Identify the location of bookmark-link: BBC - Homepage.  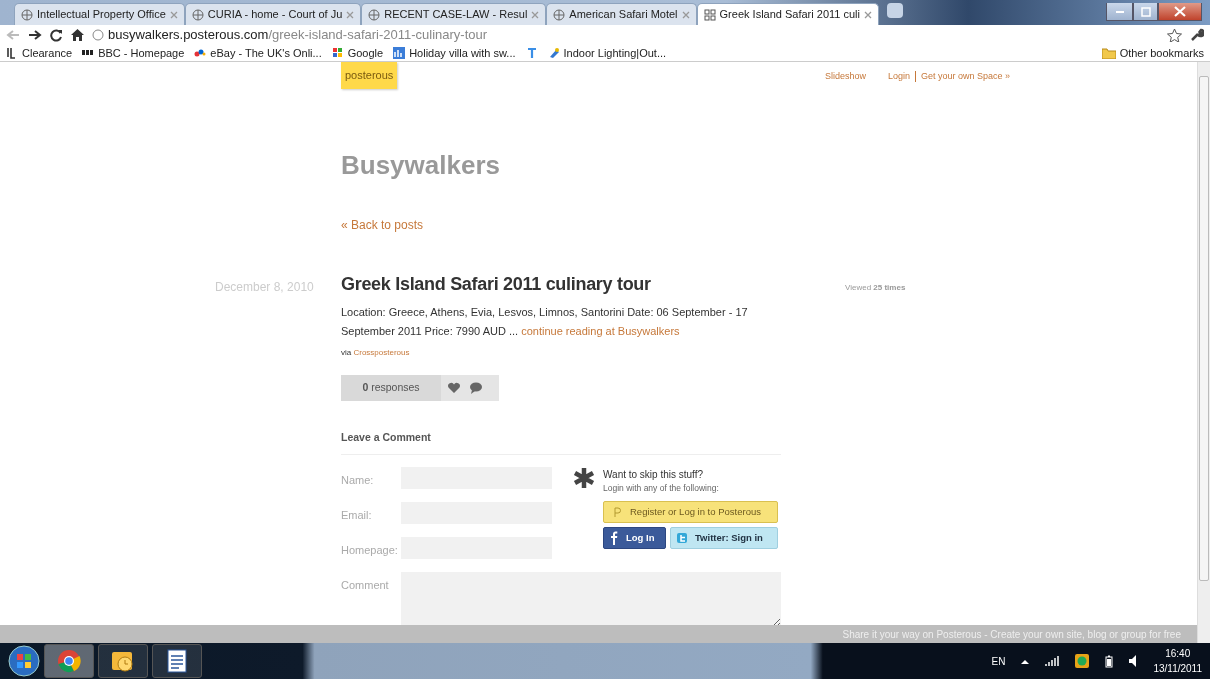
(133, 53).